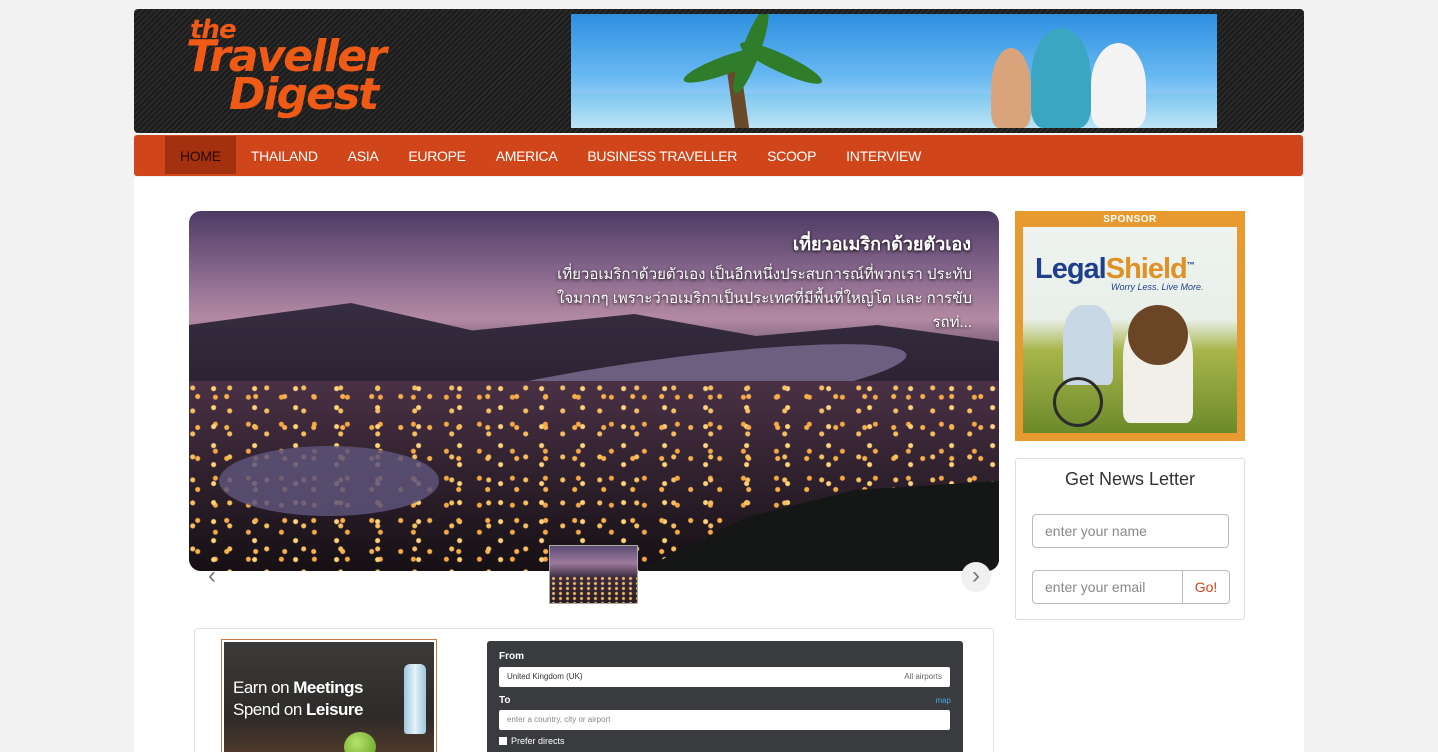 This screenshot has height=752, width=1438. I want to click on from-label: From, so click(511, 656).